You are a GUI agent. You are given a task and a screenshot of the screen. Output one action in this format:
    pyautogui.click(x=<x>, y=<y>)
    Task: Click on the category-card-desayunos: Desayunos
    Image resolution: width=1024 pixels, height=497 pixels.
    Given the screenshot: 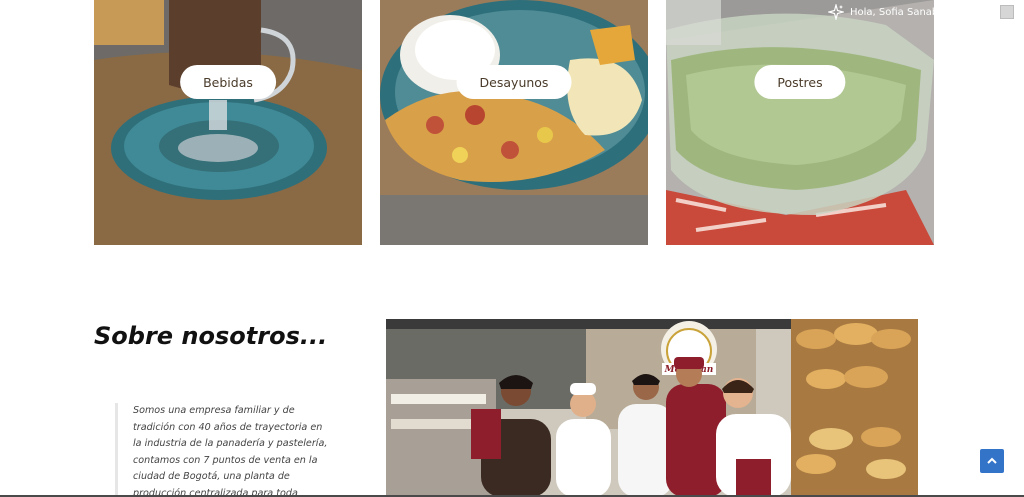 What is the action you would take?
    pyautogui.click(x=514, y=122)
    